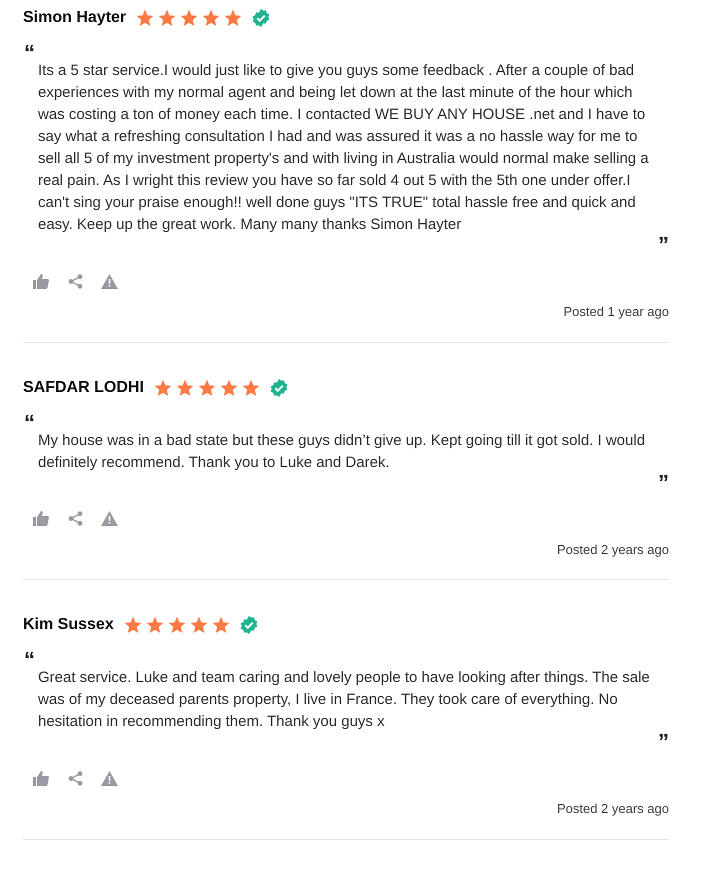 The height and width of the screenshot is (872, 708). What do you see at coordinates (342, 451) in the screenshot?
I see `review-text: My house was in a bad state but these guys didn’t give up. Kept going till it got sold. I would definitely recommend. Thank you to Luke and Darek.` at bounding box center [342, 451].